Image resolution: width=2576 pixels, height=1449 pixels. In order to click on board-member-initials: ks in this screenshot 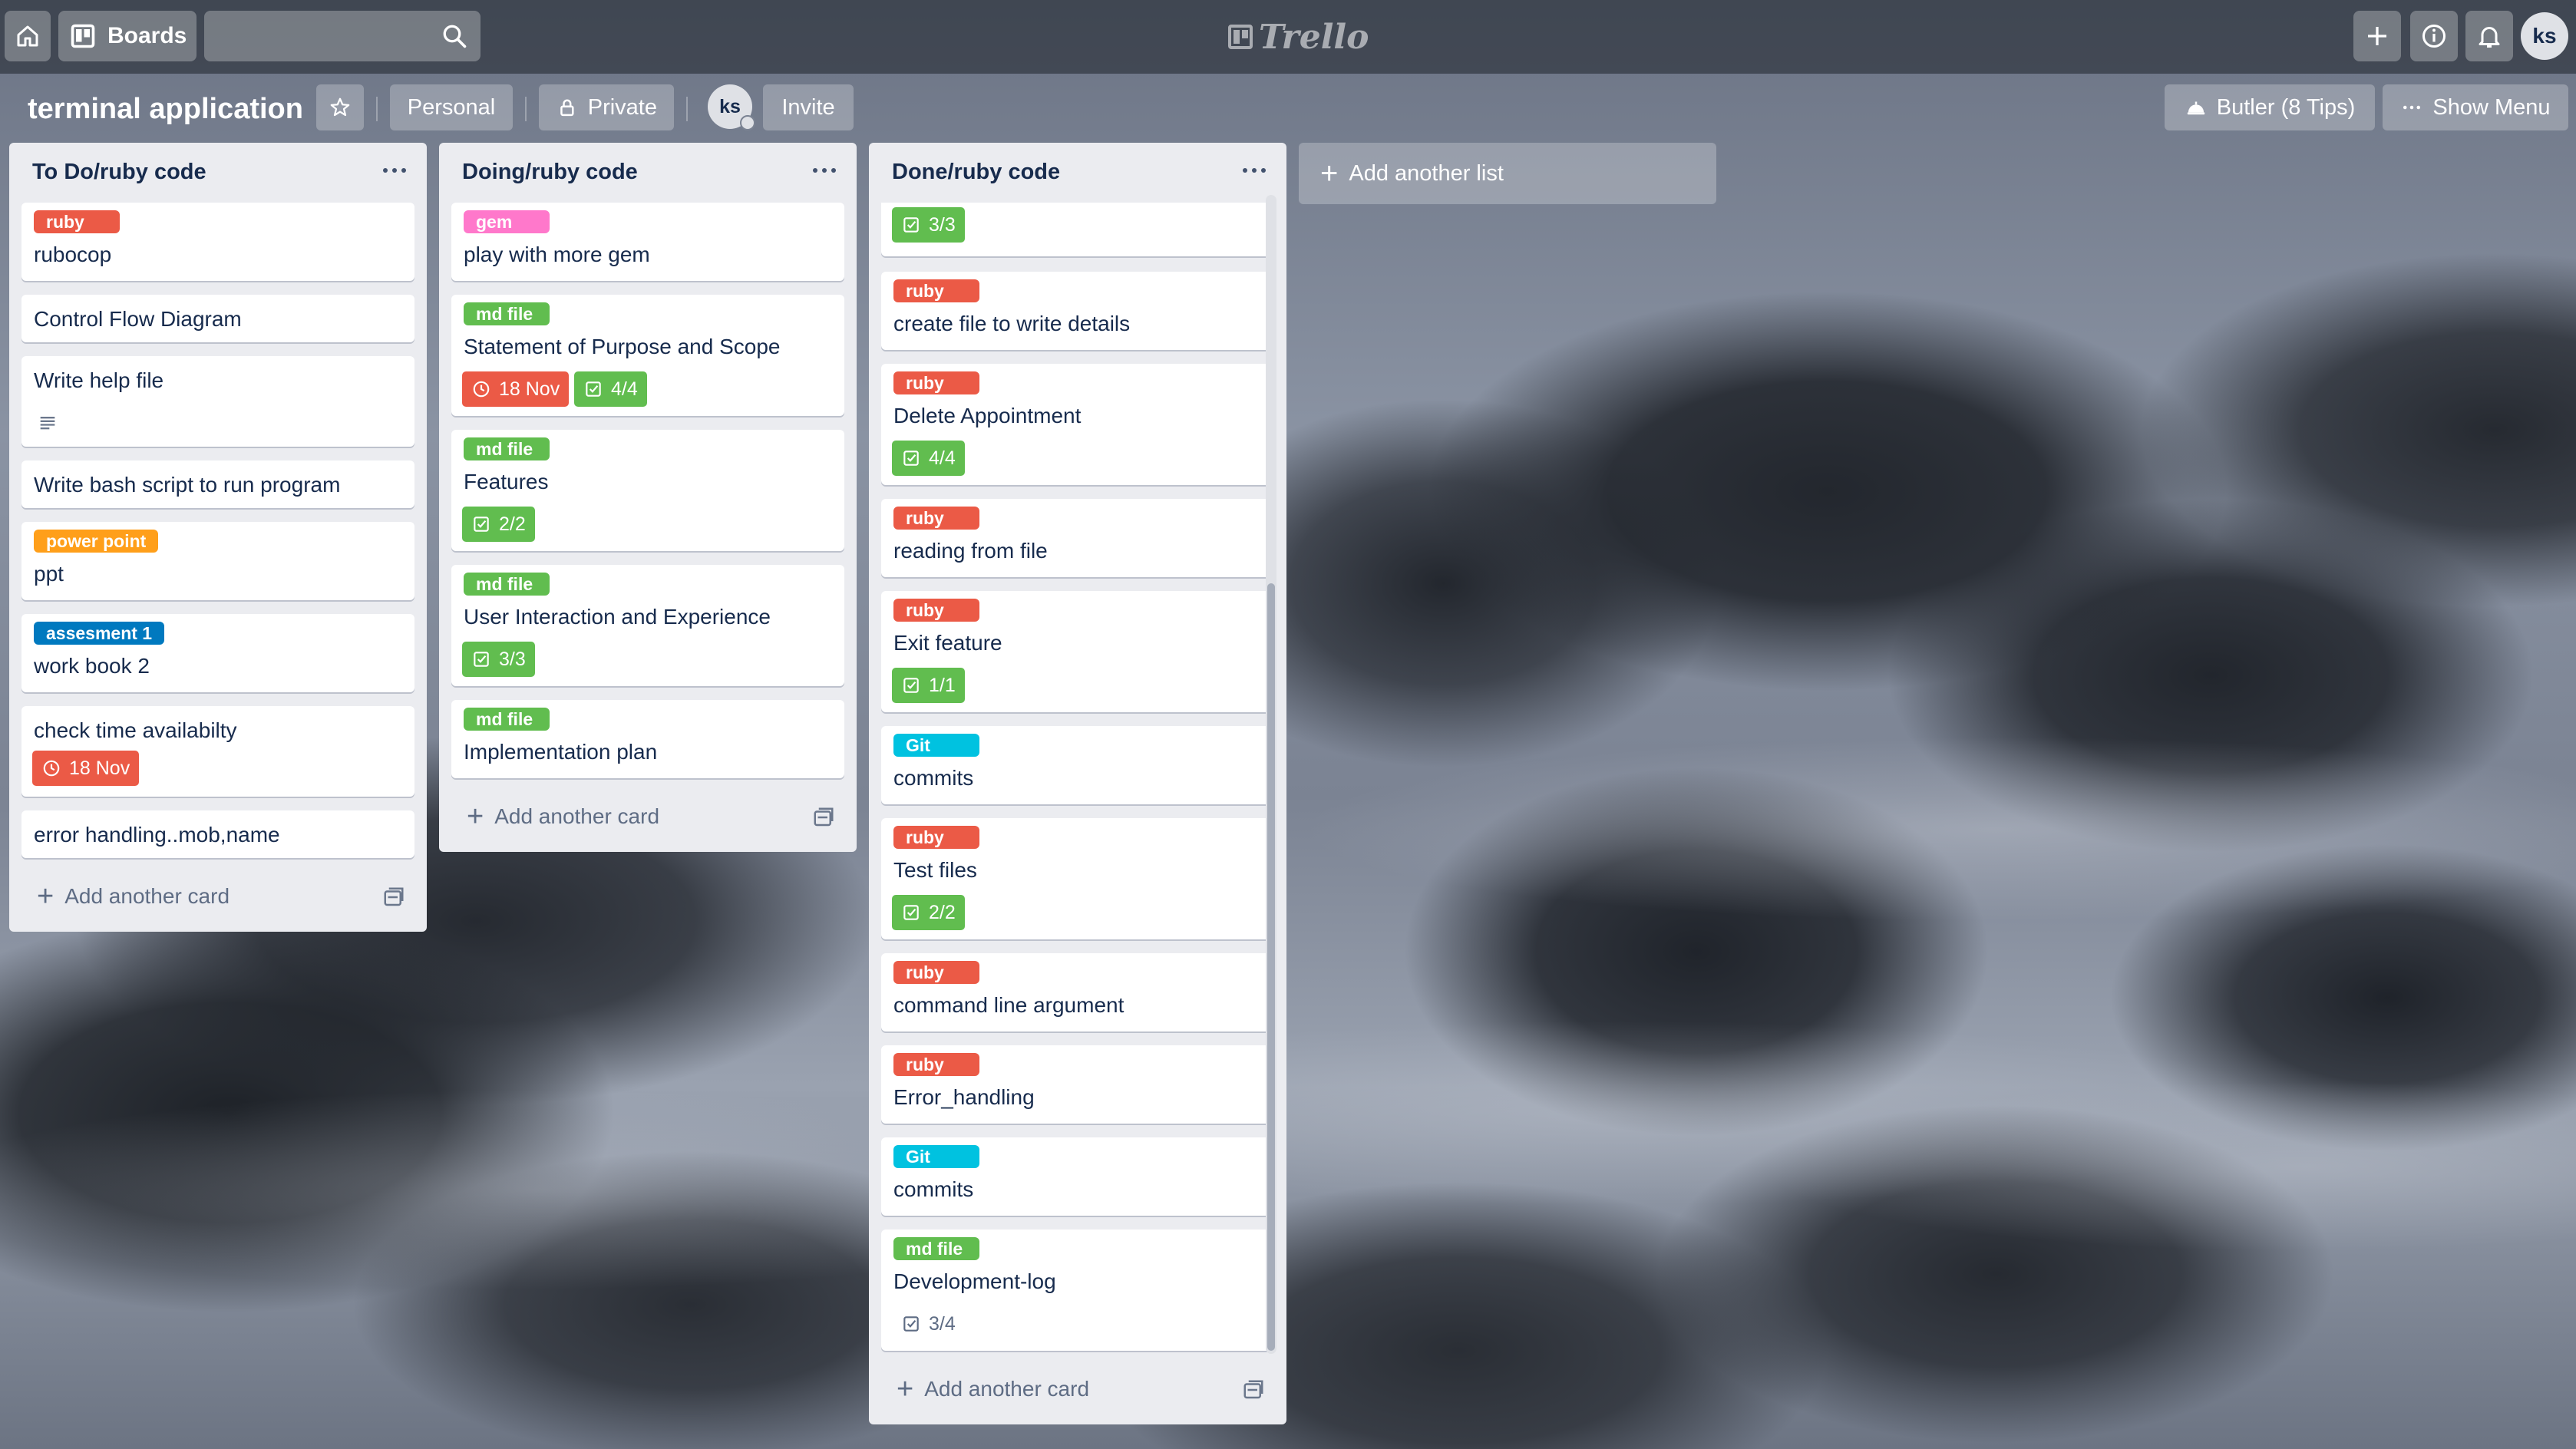, I will do `click(730, 106)`.